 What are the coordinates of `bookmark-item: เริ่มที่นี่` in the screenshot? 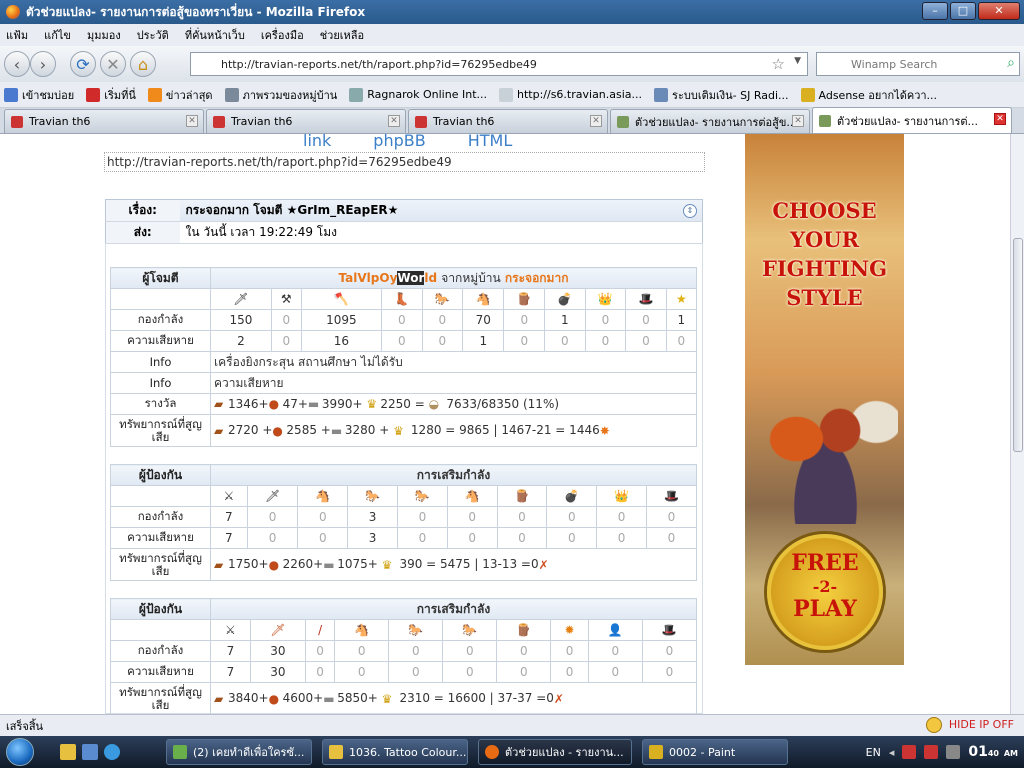 It's located at (111, 95).